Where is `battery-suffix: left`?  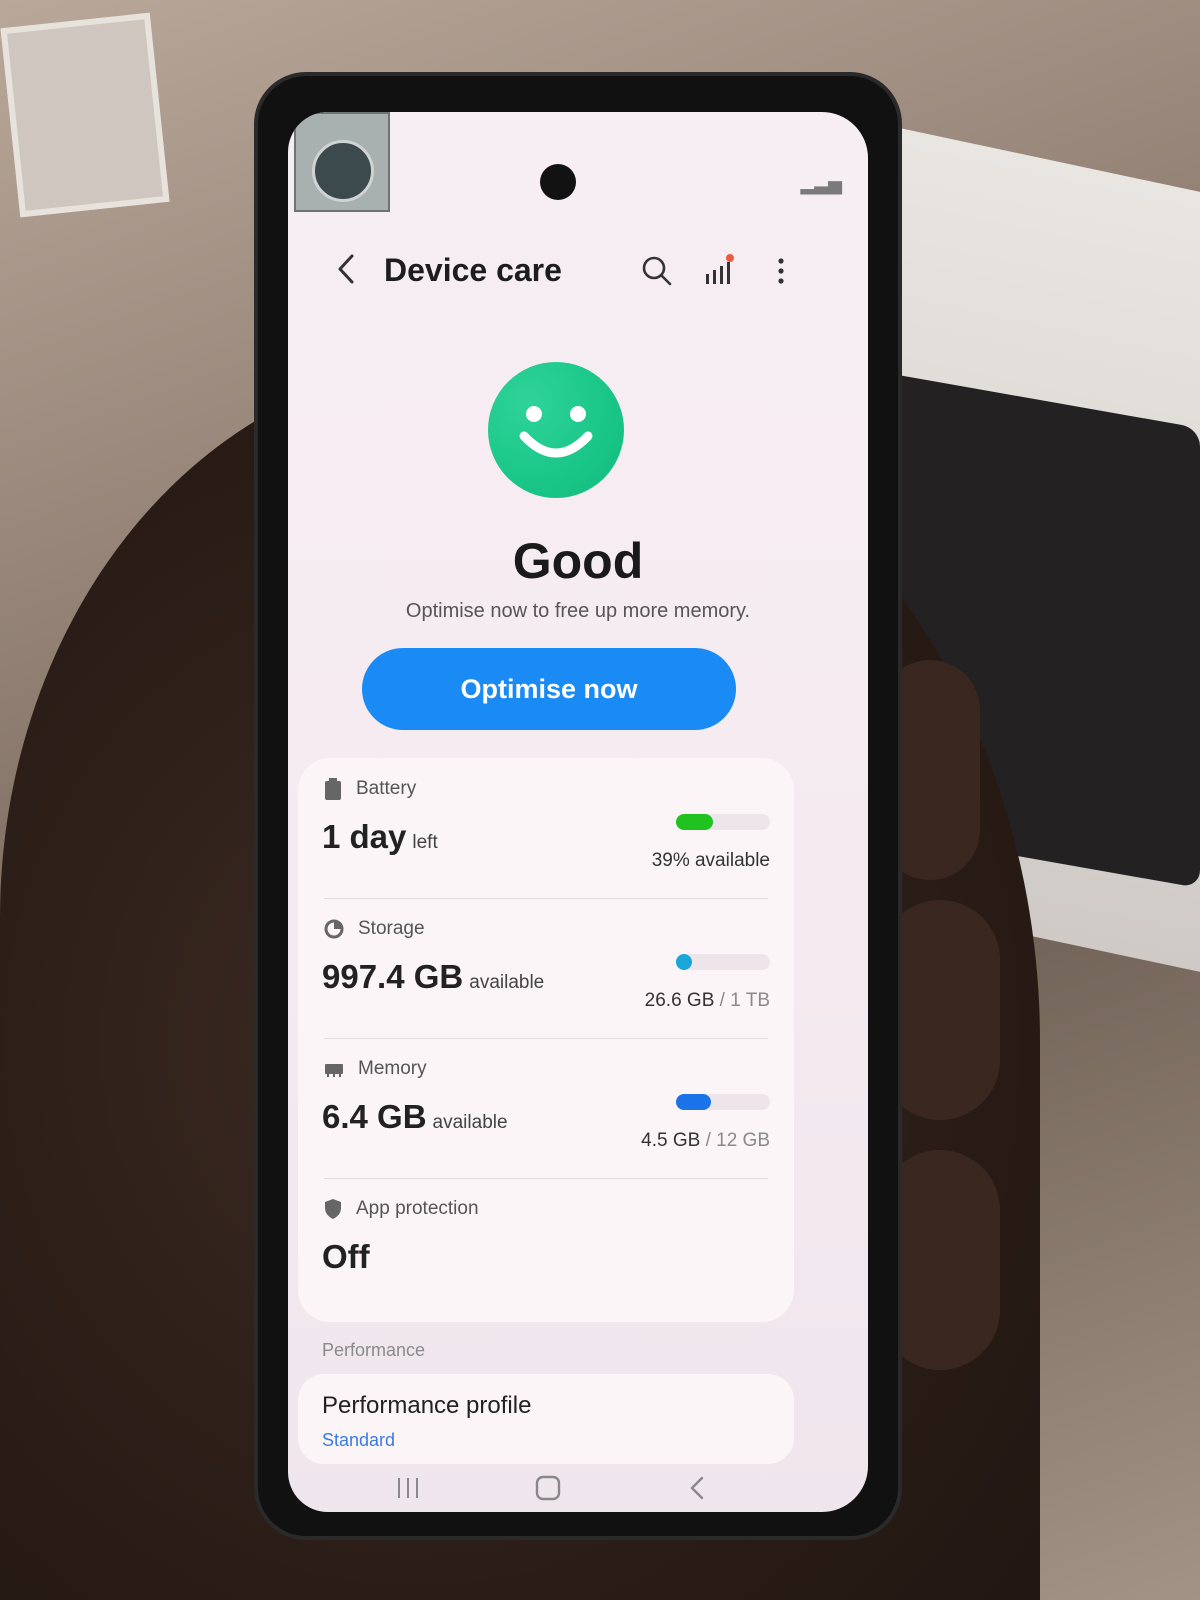
battery-suffix: left is located at coordinates (425, 842).